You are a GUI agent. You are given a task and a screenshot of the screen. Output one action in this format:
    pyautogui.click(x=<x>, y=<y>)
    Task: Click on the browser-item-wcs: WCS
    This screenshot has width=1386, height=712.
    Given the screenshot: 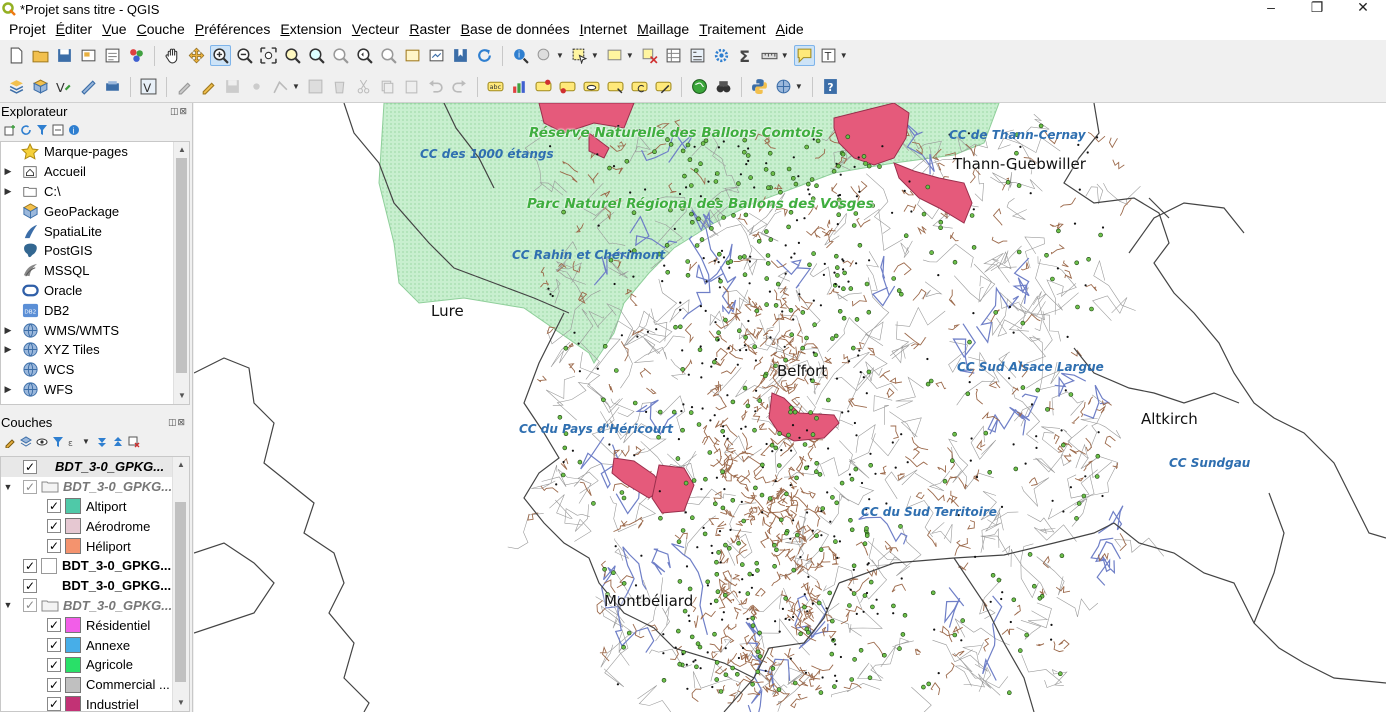 What is the action you would take?
    pyautogui.click(x=95, y=370)
    